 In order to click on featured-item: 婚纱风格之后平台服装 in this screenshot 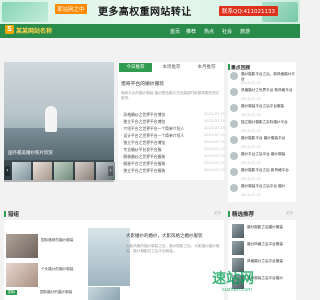, I will do `click(264, 249)`.